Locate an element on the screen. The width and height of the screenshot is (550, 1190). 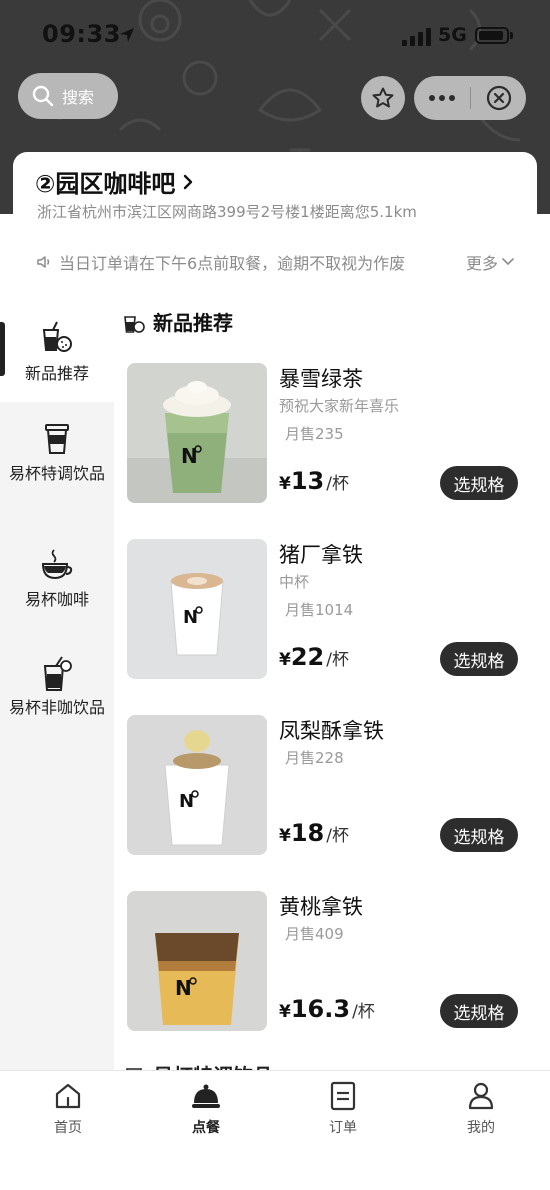
mini-program-capsule is located at coordinates (470, 98).